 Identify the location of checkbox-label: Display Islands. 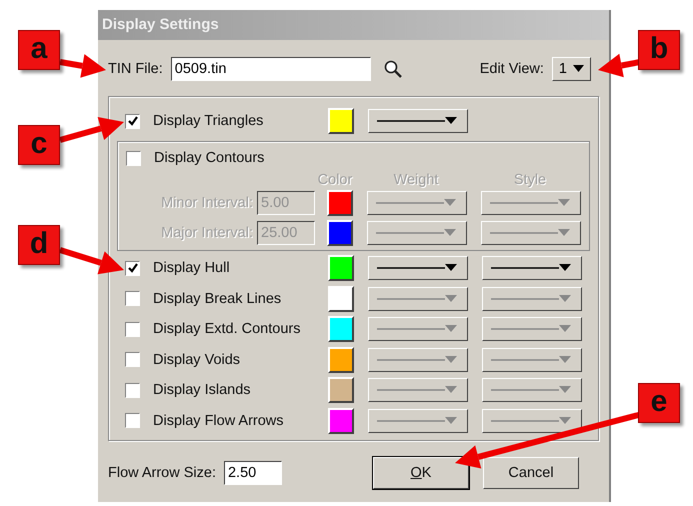
(202, 390).